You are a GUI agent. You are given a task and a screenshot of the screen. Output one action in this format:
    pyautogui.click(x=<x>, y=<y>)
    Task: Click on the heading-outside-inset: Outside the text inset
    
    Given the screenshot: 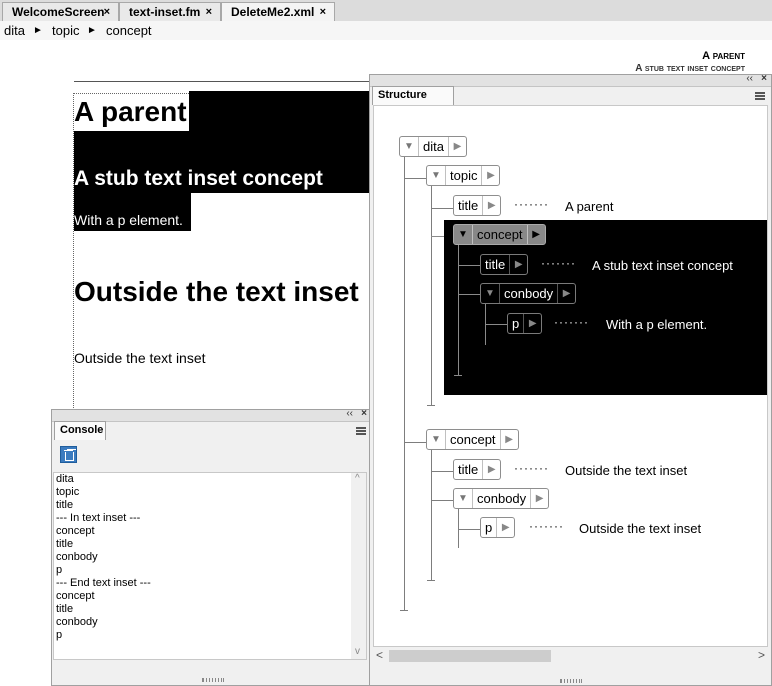 What is the action you would take?
    pyautogui.click(x=216, y=292)
    